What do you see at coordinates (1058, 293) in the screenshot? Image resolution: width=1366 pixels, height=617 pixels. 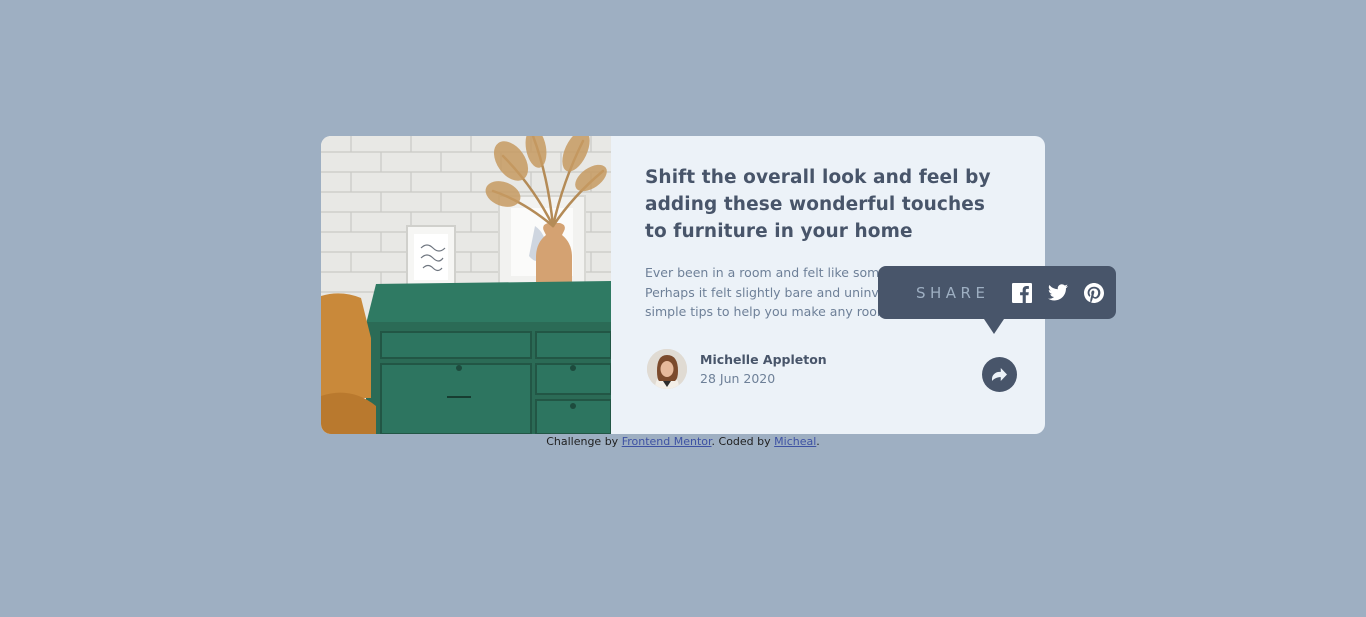 I see `twitter-icon` at bounding box center [1058, 293].